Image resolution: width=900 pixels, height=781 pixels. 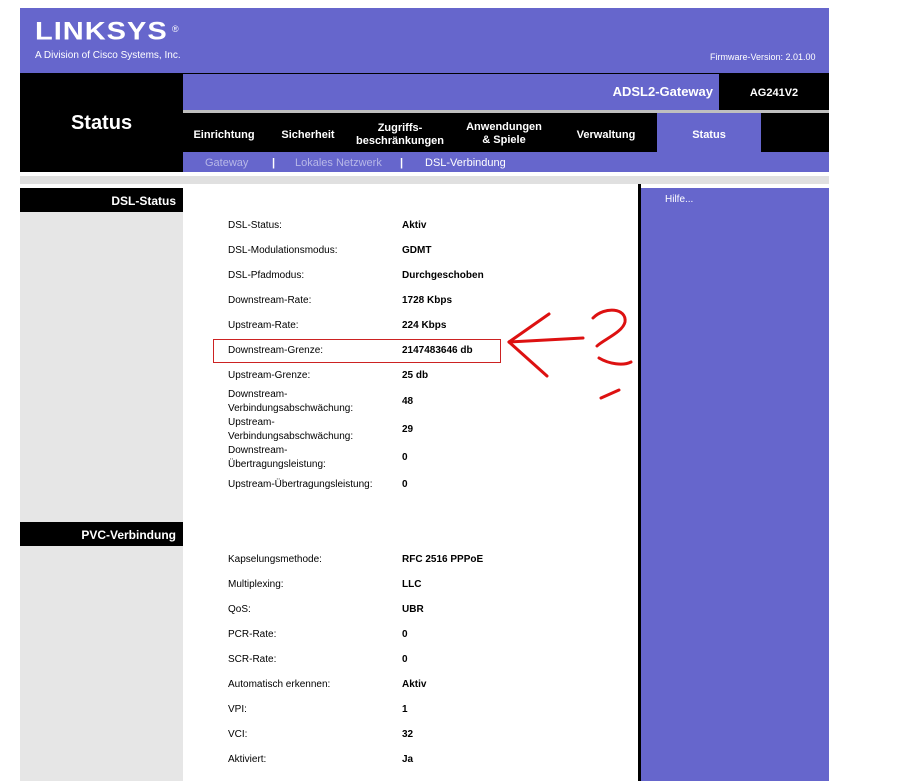 I want to click on field-label: DSL-Pfadmodus:, so click(x=266, y=275).